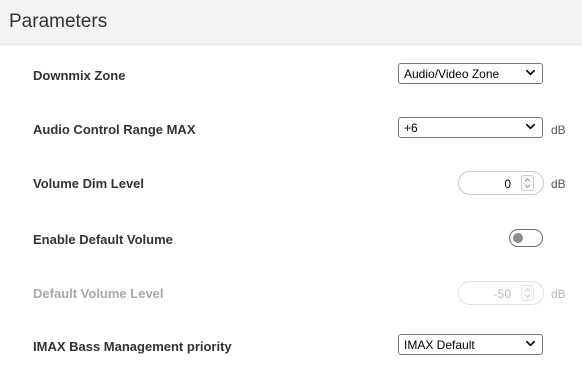 This screenshot has height=367, width=582. Describe the element at coordinates (558, 294) in the screenshot. I see `default-volume-level-unit: dB` at that location.